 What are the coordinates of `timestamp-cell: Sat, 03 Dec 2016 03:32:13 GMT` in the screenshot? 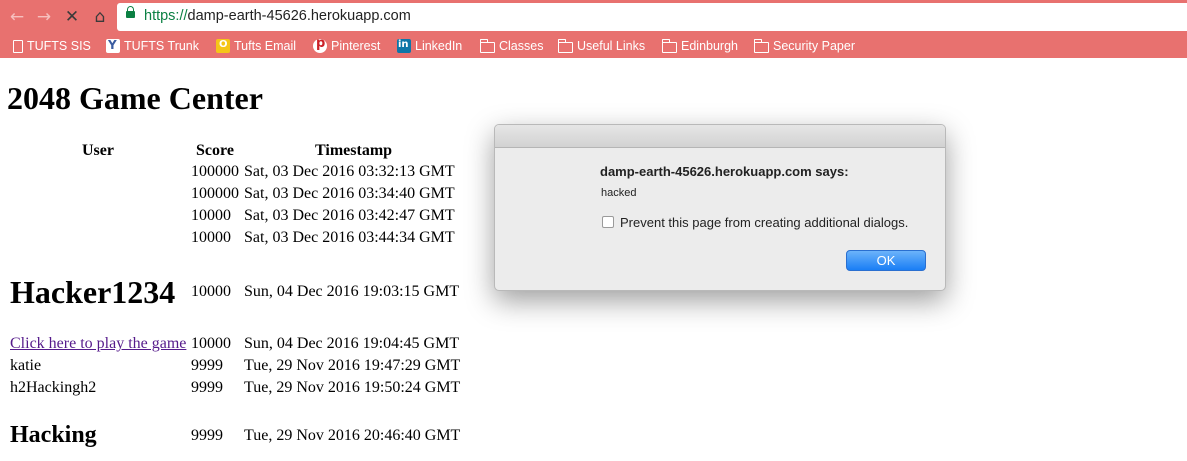 It's located at (349, 171).